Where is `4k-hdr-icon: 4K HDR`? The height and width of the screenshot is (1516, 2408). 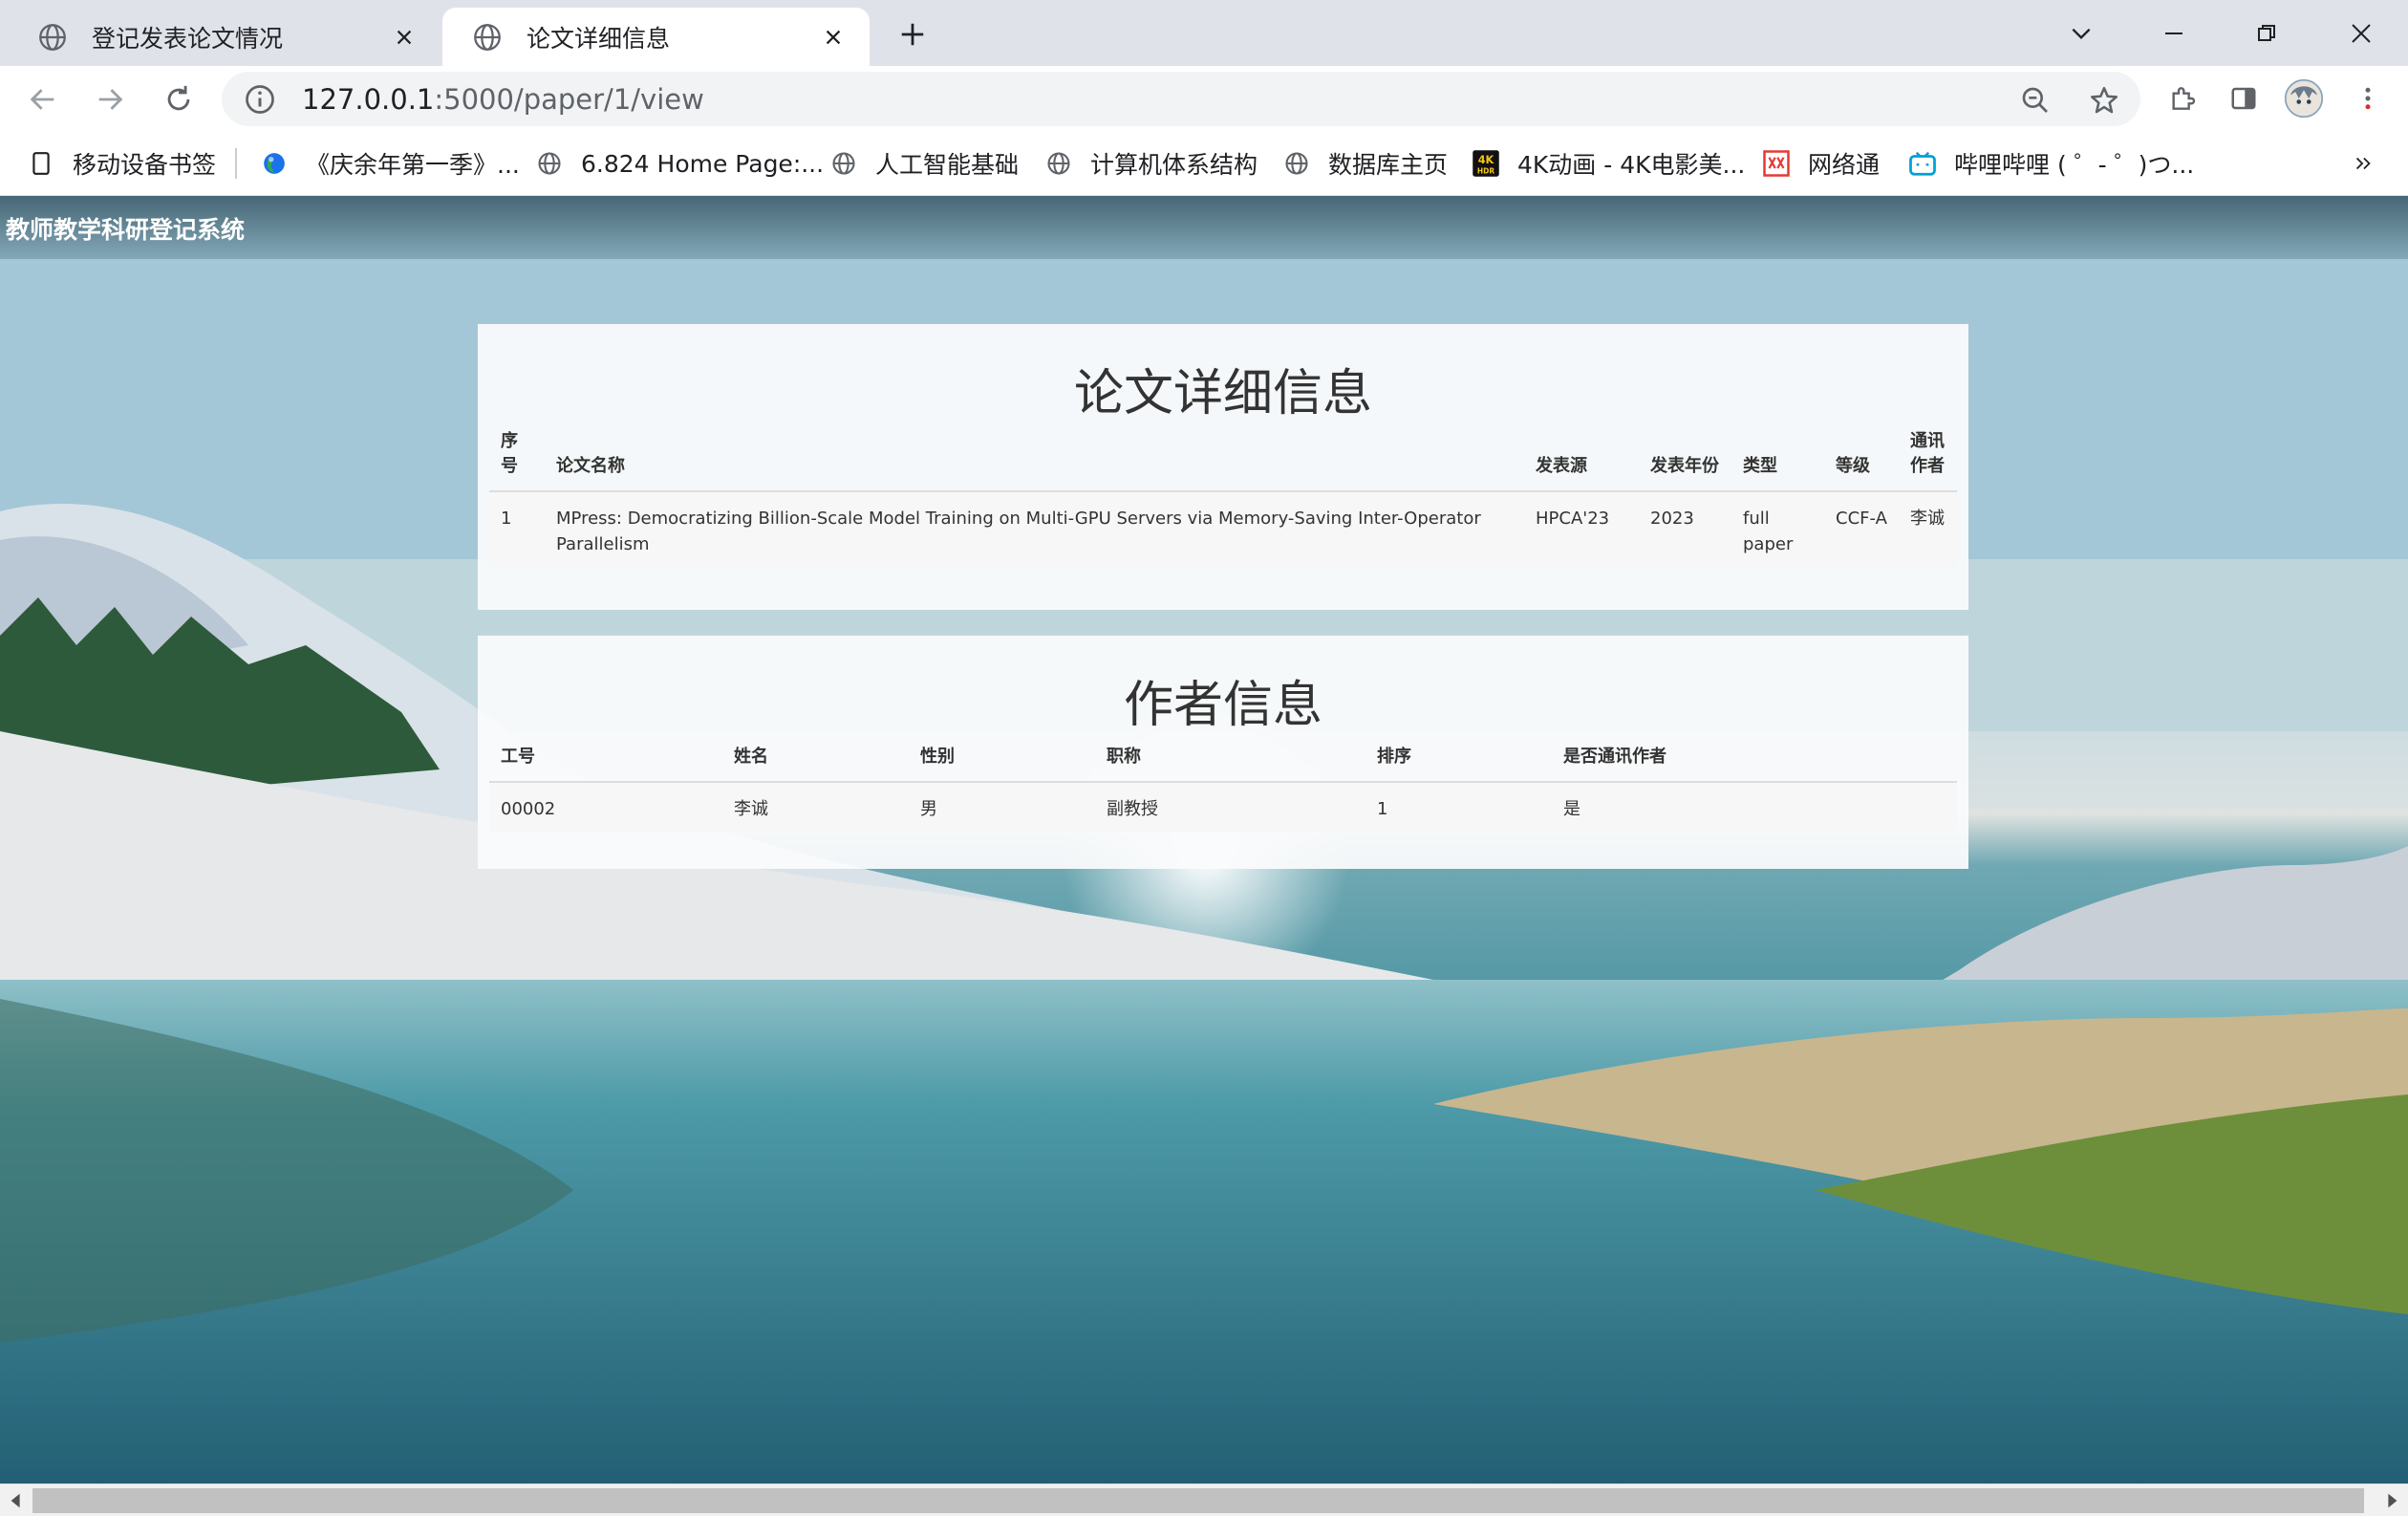
4k-hdr-icon: 4K HDR is located at coordinates (1486, 163).